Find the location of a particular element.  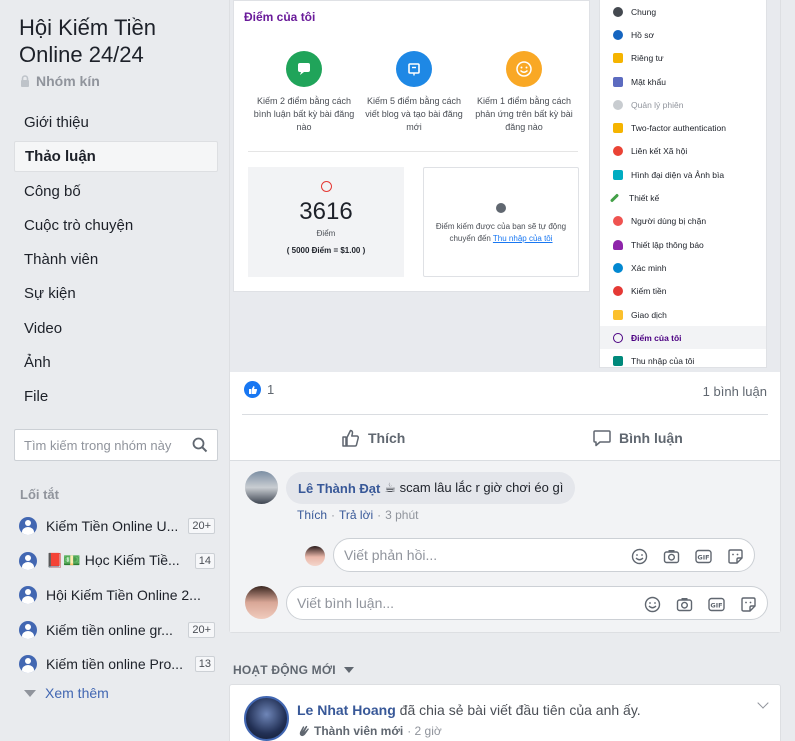

reply-box: GIF is located at coordinates (544, 555).